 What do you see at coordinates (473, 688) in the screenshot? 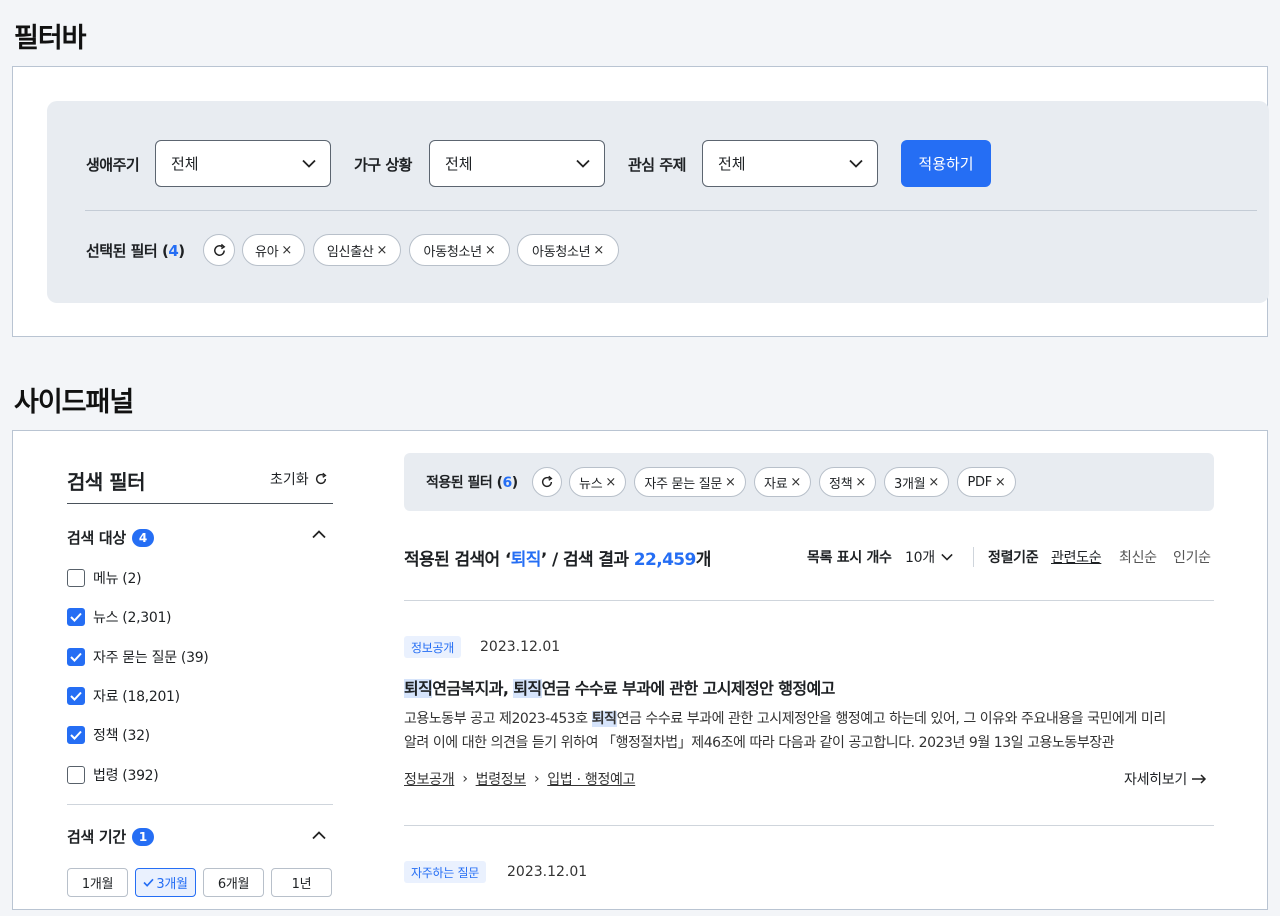
I see `title-text: 연금복지과,` at bounding box center [473, 688].